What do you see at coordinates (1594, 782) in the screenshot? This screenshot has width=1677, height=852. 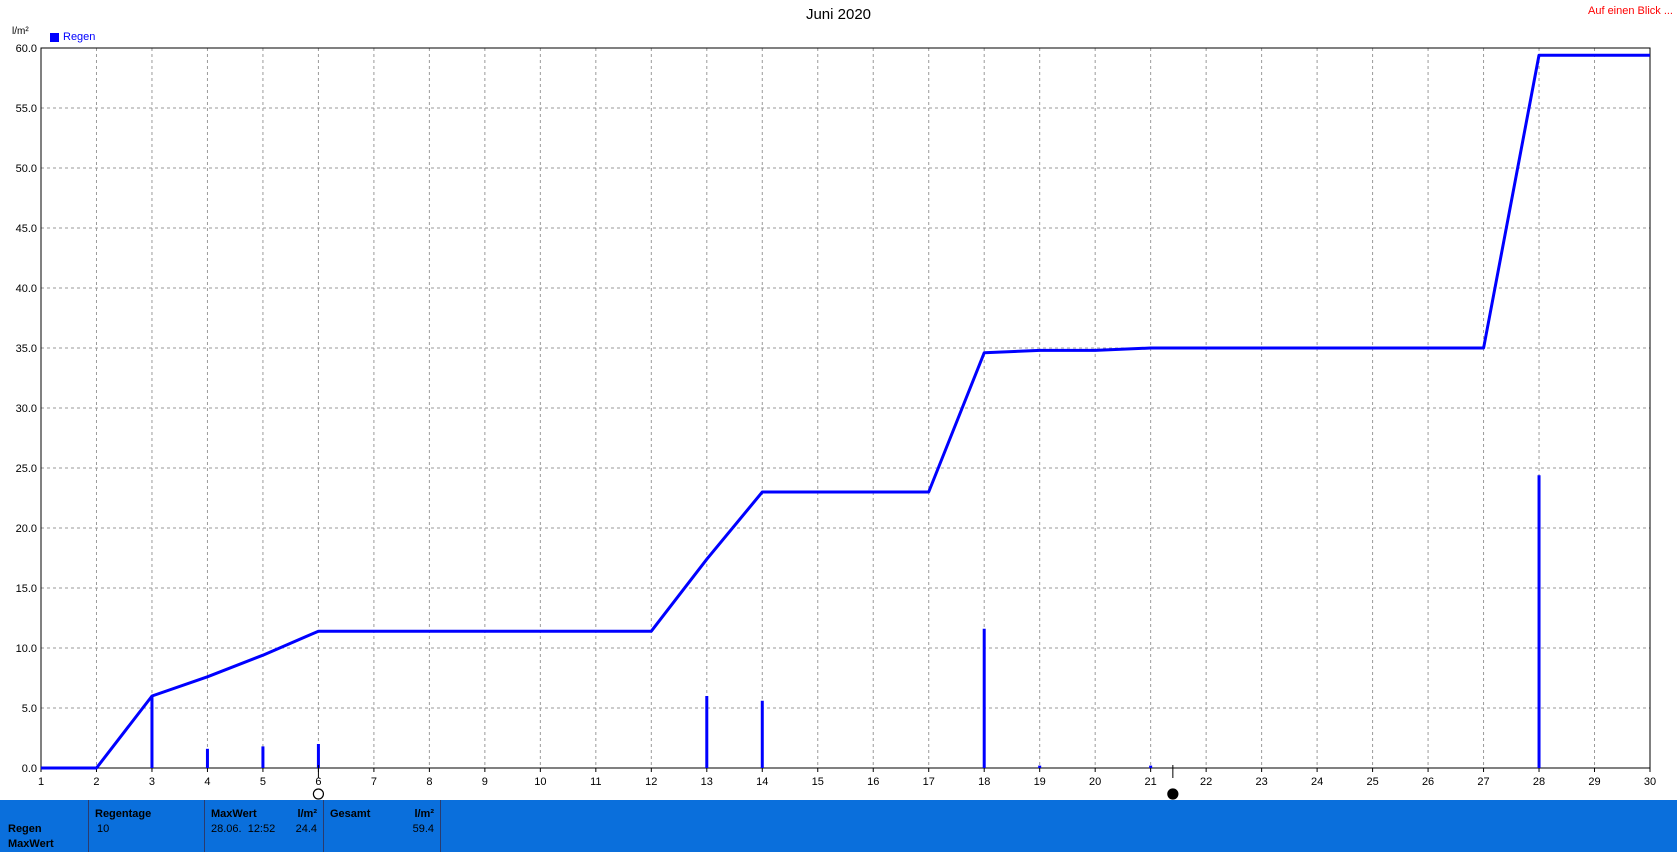 I see `x-tick-label: 29` at bounding box center [1594, 782].